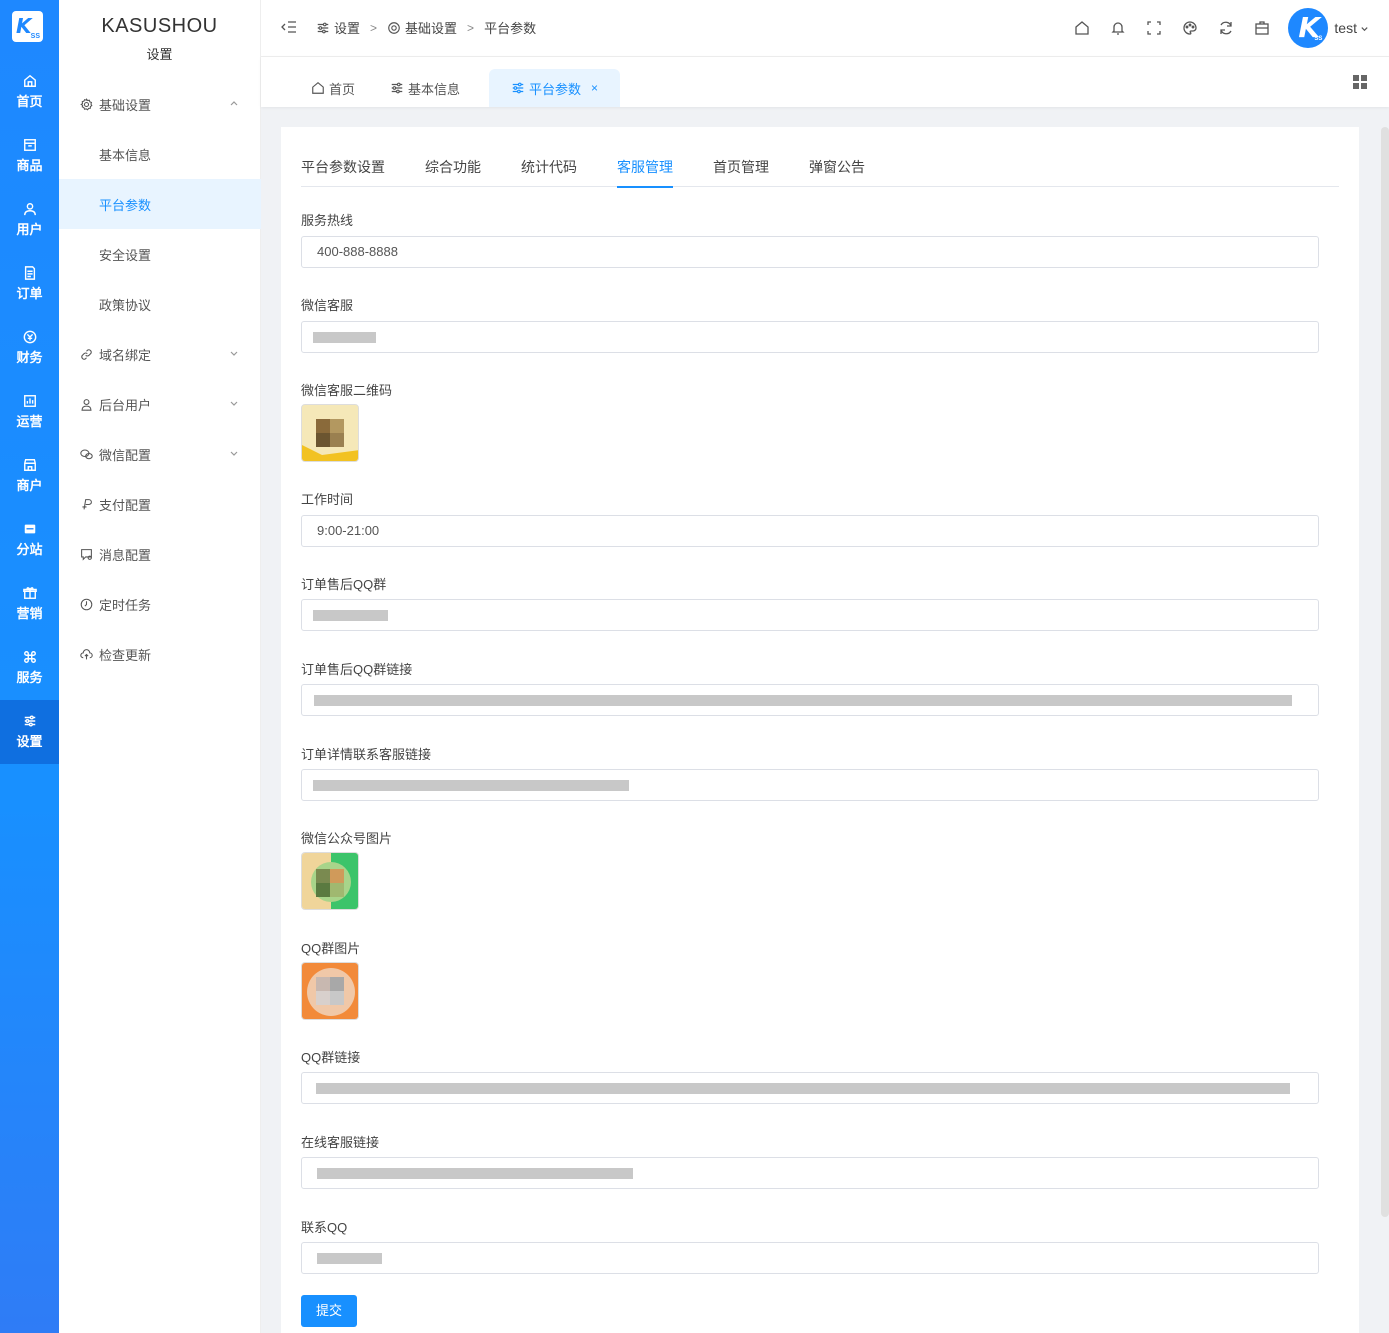 The width and height of the screenshot is (1389, 1333). Describe the element at coordinates (29, 348) in the screenshot. I see `rail-item-finance: 财务` at that location.